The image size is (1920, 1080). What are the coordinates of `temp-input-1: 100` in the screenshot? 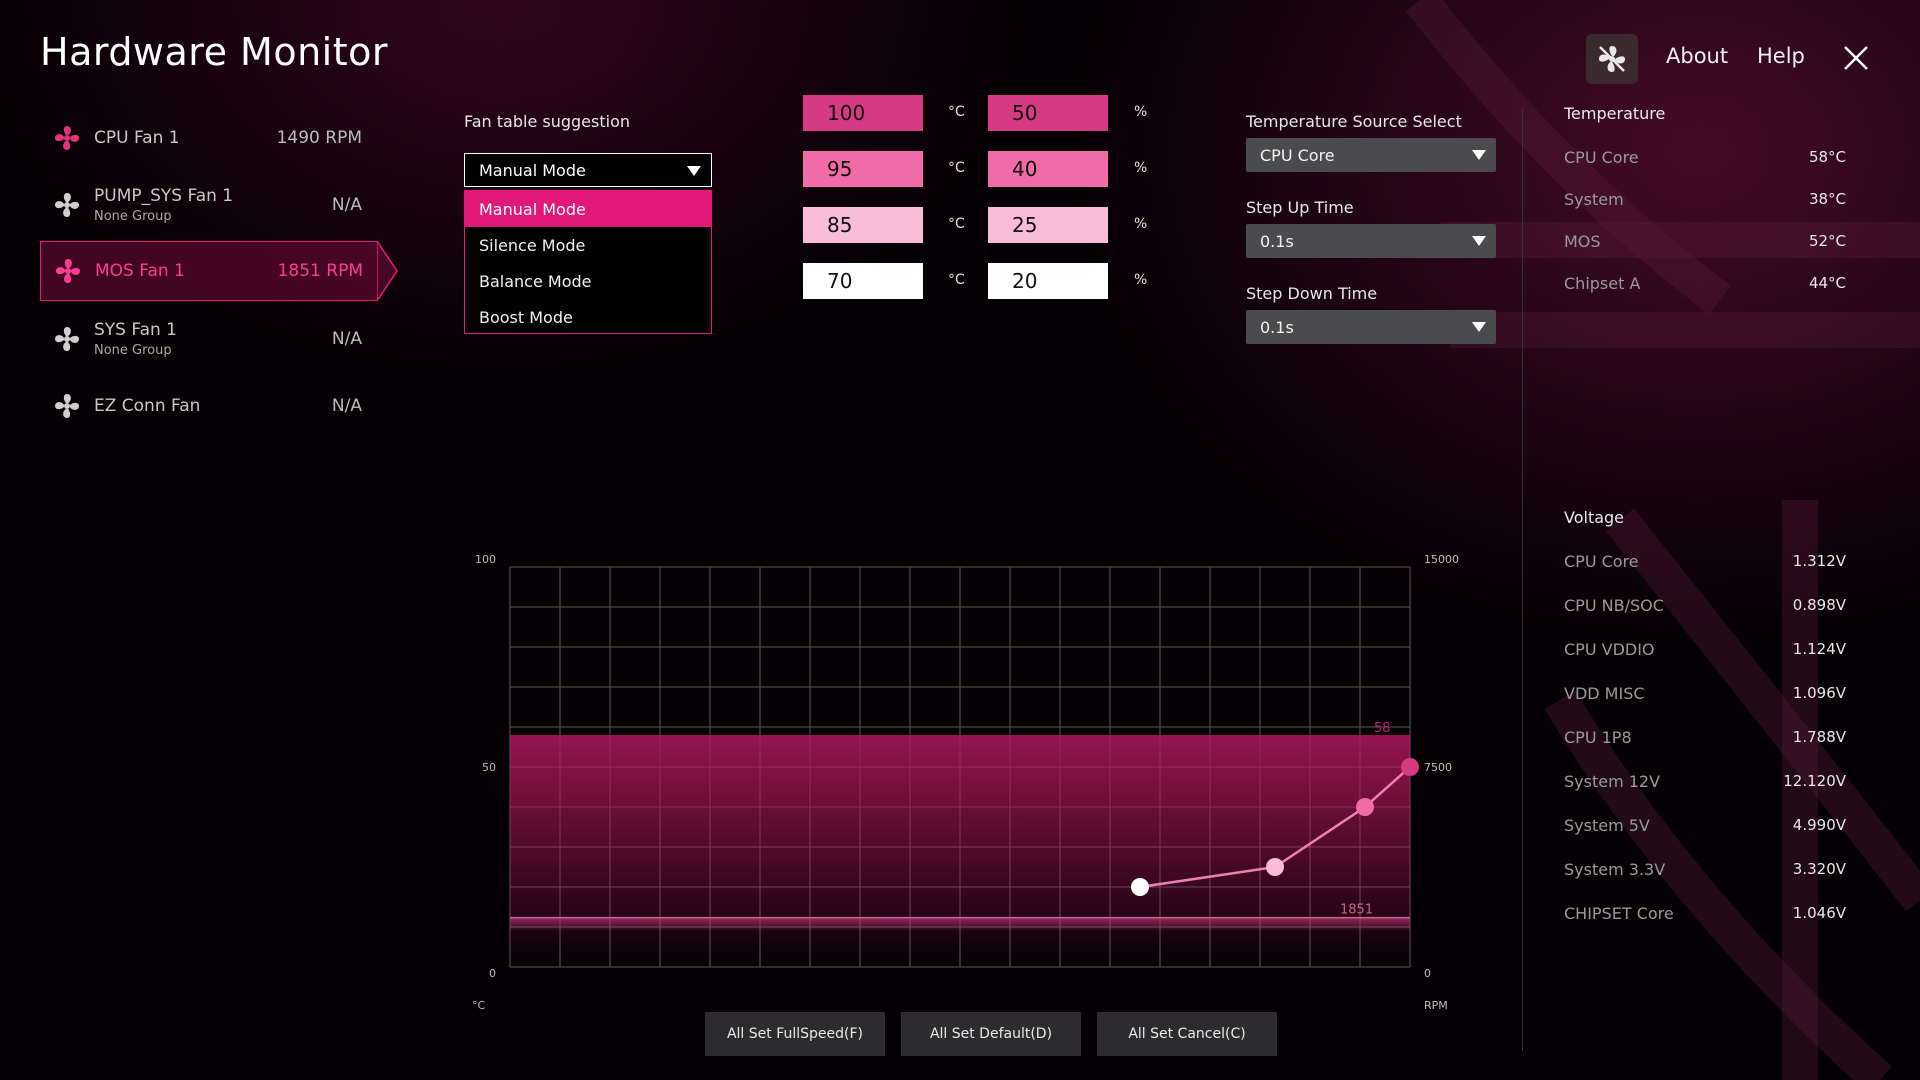 It's located at (863, 113).